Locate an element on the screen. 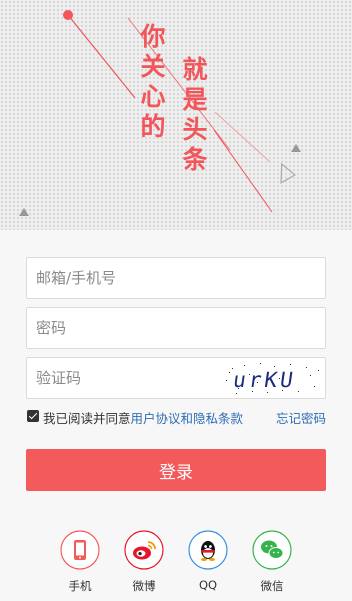 This screenshot has width=352, height=601. phone-icon is located at coordinates (80, 550).